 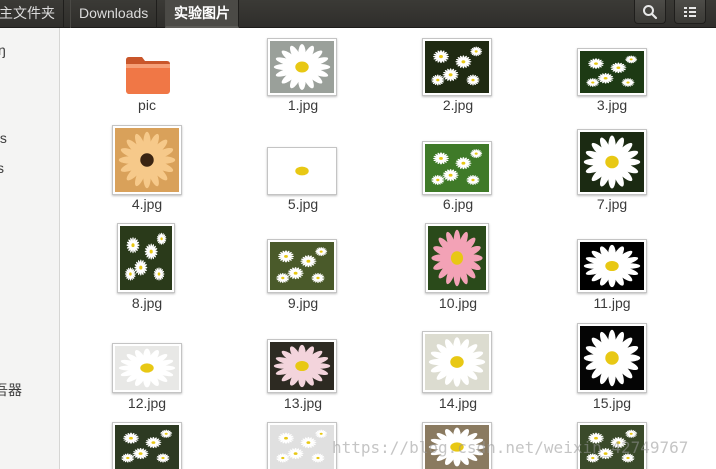 I want to click on file-name-label: 1.jpg, so click(x=303, y=105).